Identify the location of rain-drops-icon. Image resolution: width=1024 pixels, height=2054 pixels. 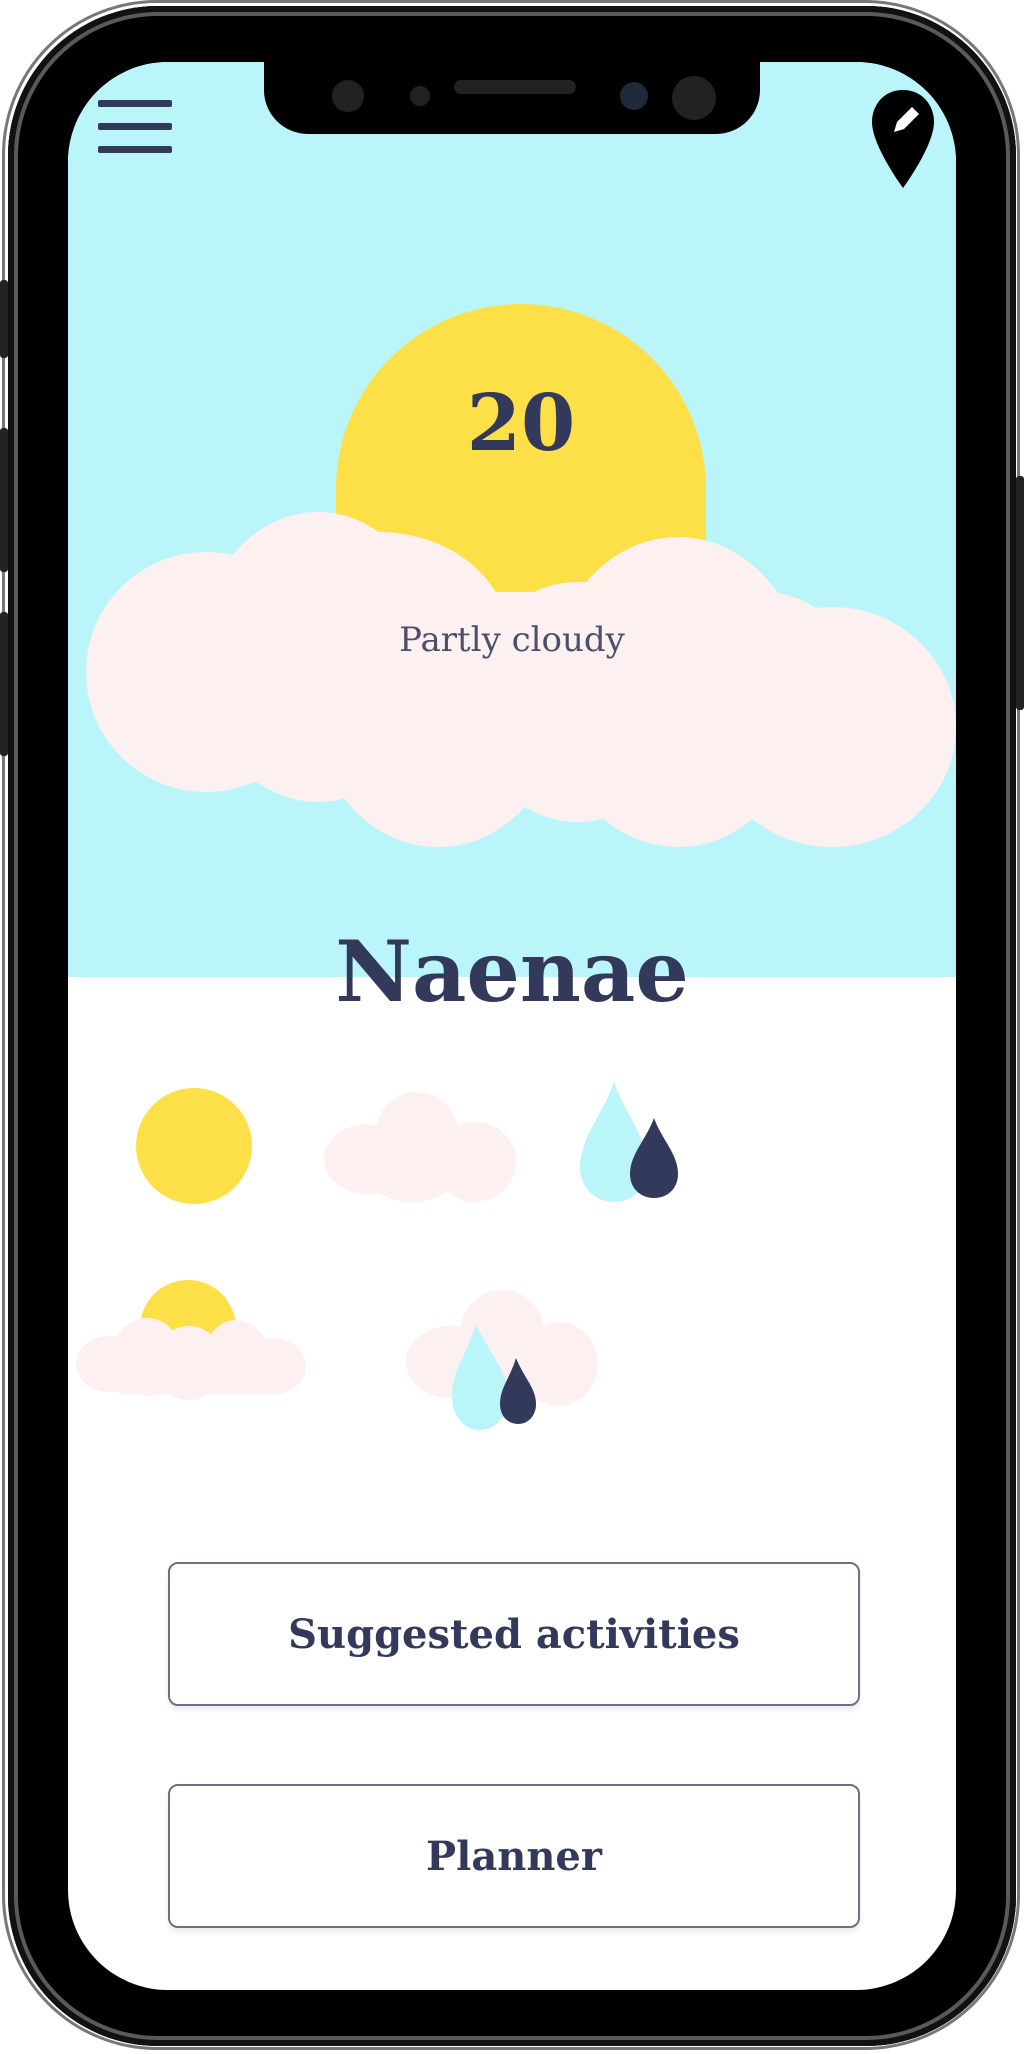
(634, 1141).